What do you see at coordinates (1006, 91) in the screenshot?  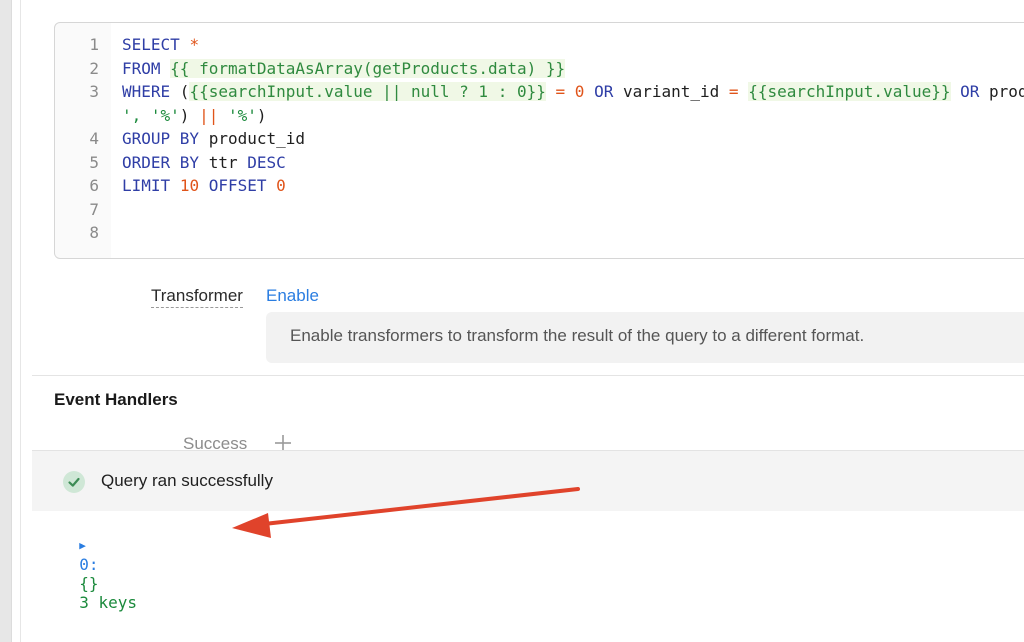 I see `code-token: product_name LIKE ('%' ||` at bounding box center [1006, 91].